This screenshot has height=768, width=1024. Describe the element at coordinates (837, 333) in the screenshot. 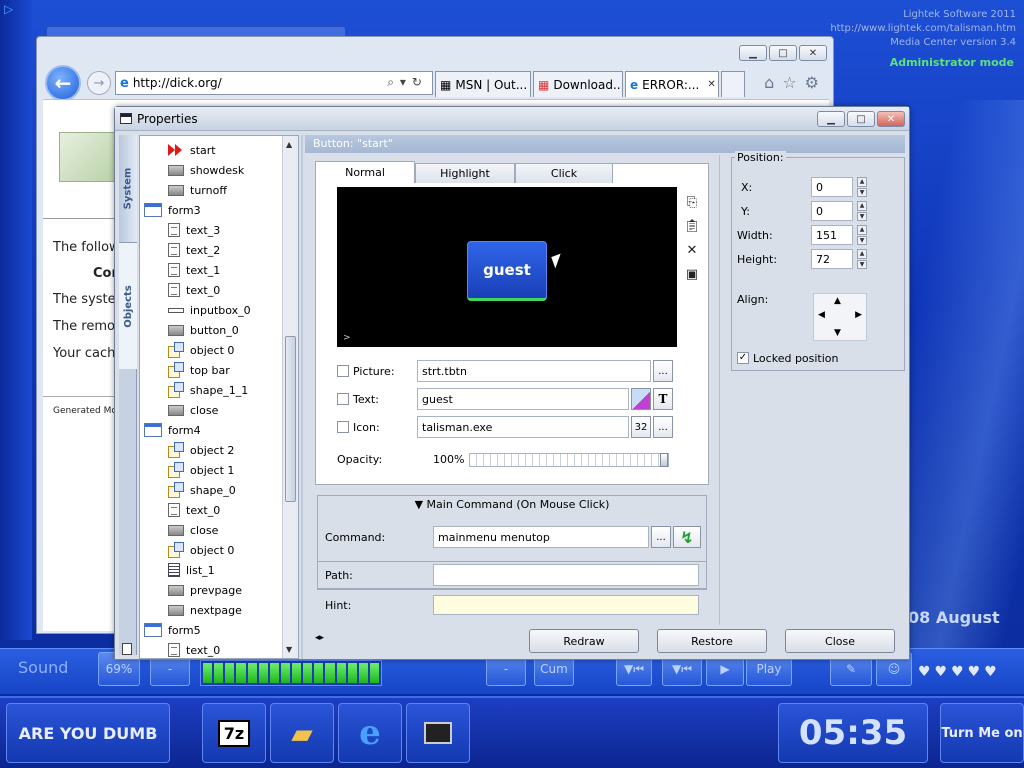

I see `align-bottom-icon: ▼` at that location.